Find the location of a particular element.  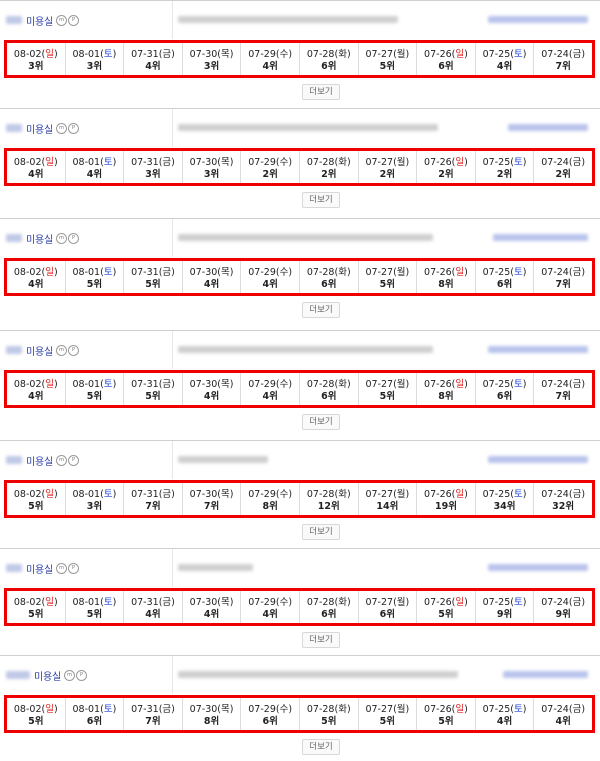

date-label: 08-01(토) is located at coordinates (95, 55).